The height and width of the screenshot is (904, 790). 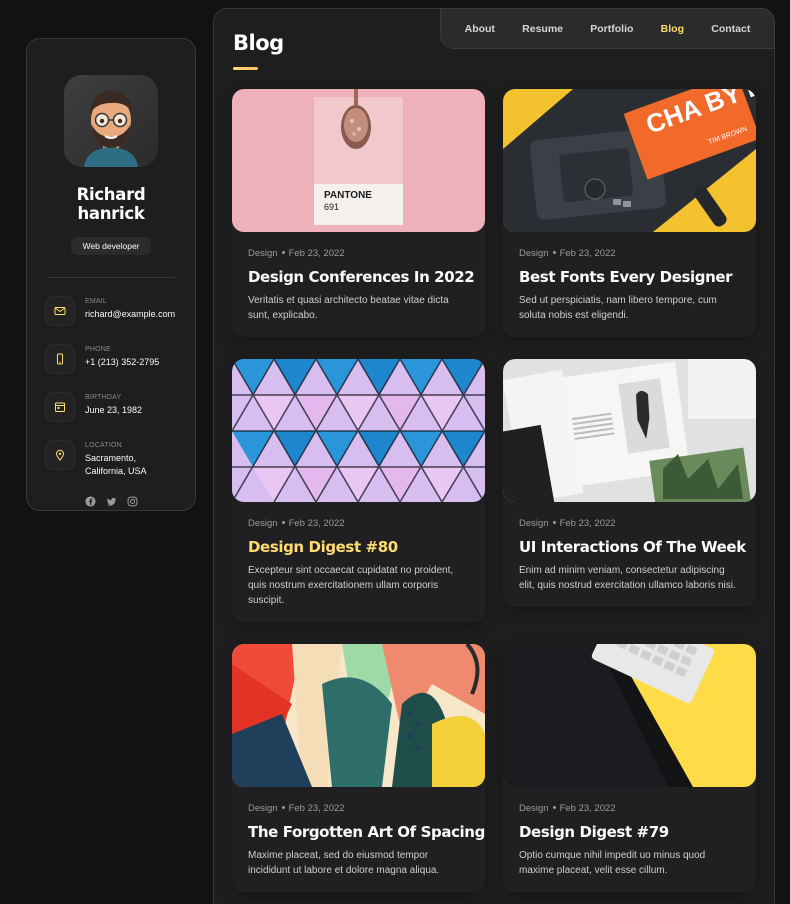 I want to click on page-title: Blog, so click(x=258, y=43).